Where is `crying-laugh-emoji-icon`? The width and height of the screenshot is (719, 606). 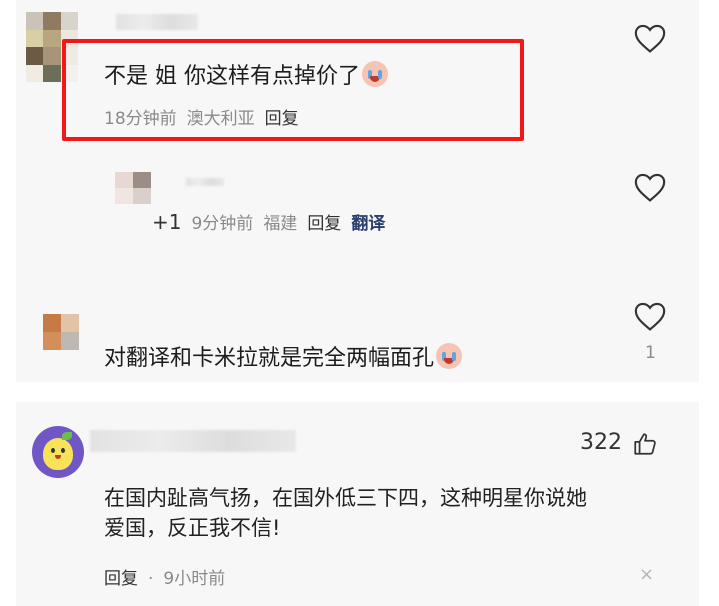
crying-laugh-emoji-icon is located at coordinates (449, 356).